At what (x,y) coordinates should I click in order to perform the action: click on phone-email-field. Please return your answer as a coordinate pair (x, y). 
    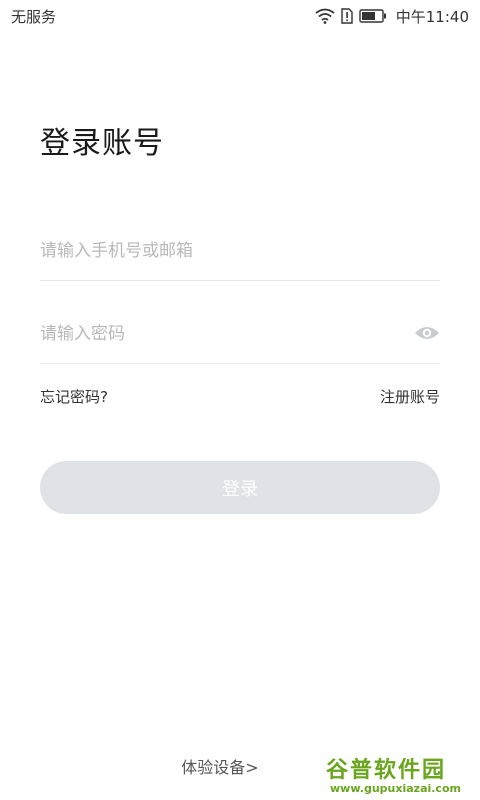
    Looking at the image, I should click on (240, 251).